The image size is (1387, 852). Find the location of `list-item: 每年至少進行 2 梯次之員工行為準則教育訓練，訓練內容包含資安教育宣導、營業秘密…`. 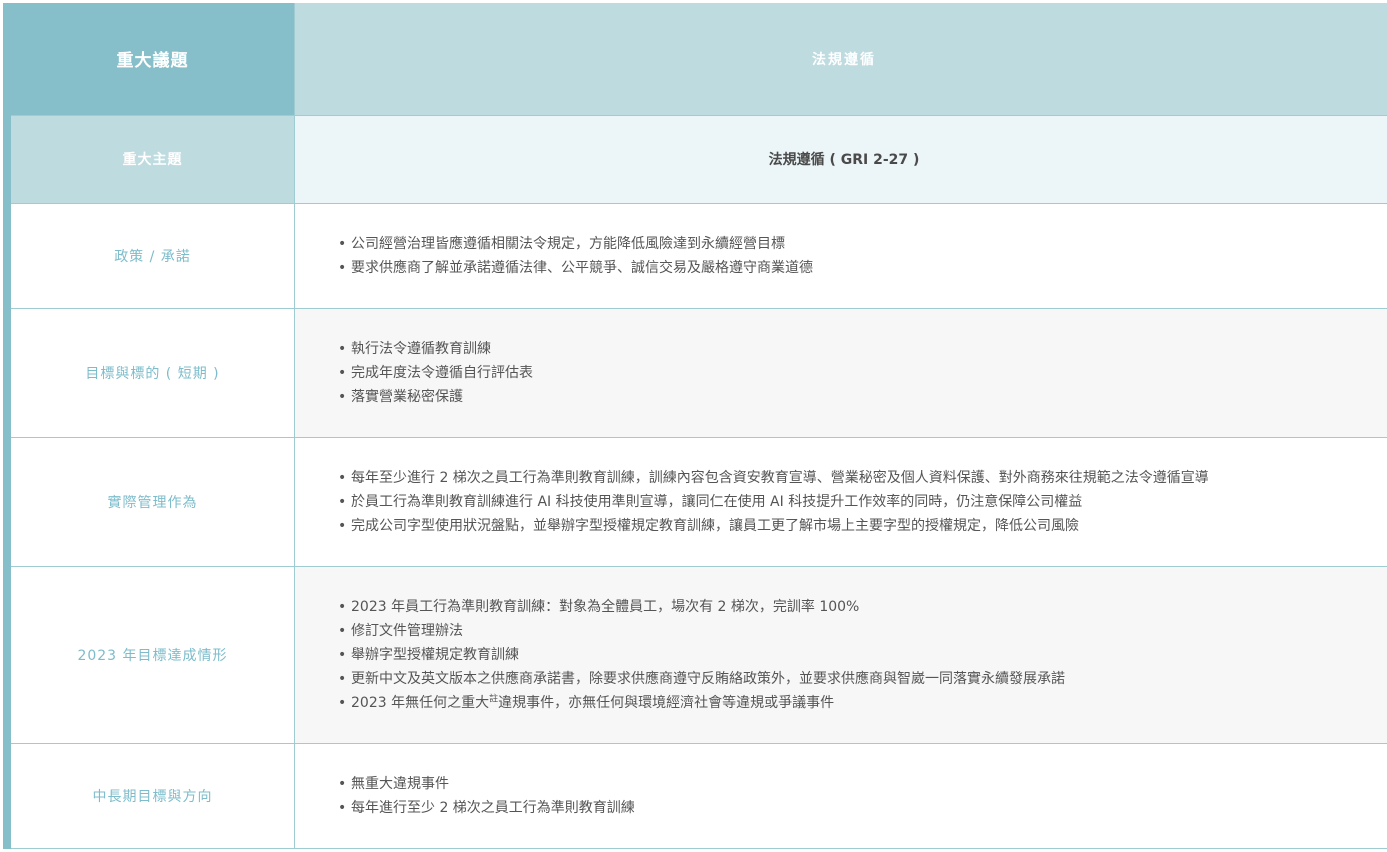

list-item: 每年至少進行 2 梯次之員工行為準則教育訓練，訓練內容包含資安教育宣導、營業秘密… is located at coordinates (862, 478).